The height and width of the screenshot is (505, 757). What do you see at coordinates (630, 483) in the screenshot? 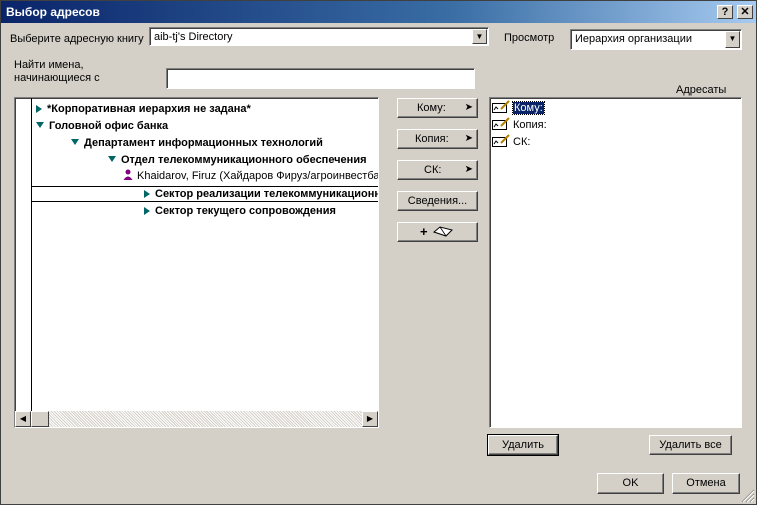
I see `ok-button: OK` at bounding box center [630, 483].